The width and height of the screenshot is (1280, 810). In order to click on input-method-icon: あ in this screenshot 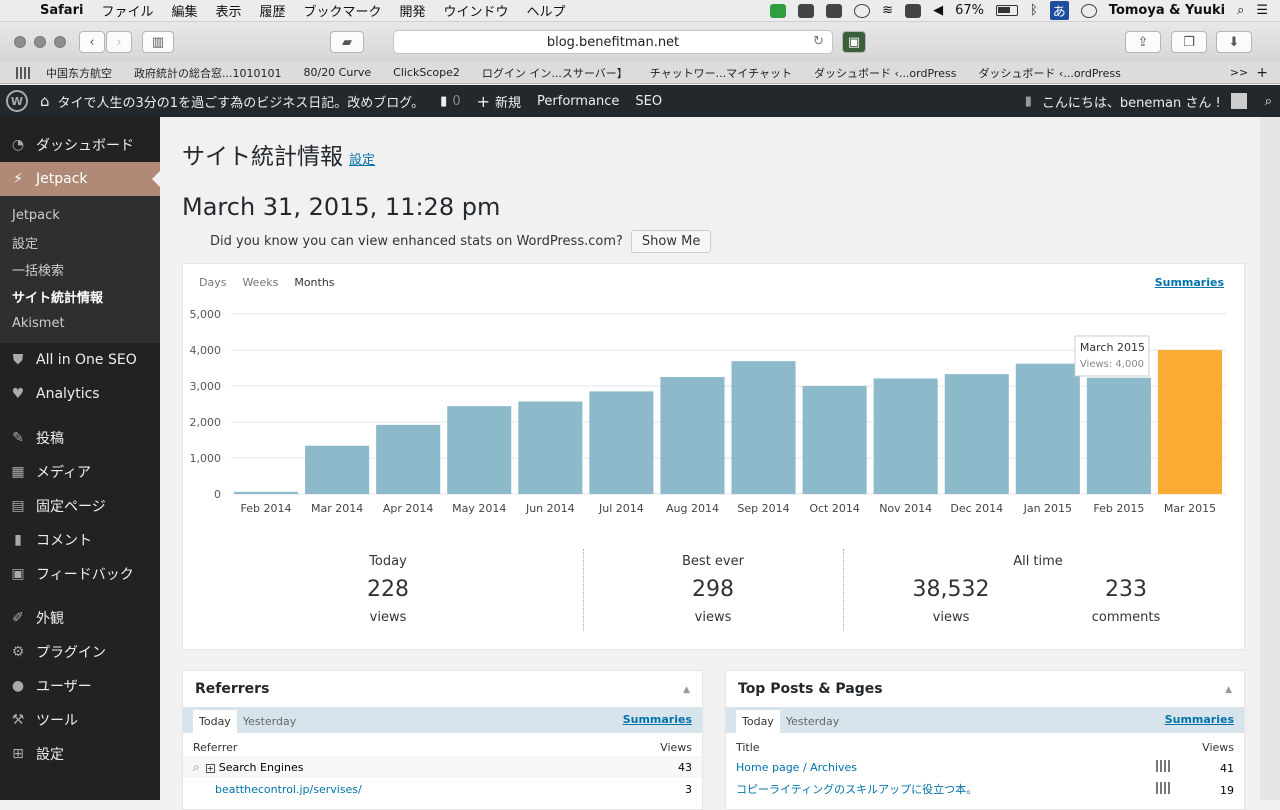, I will do `click(1059, 10)`.